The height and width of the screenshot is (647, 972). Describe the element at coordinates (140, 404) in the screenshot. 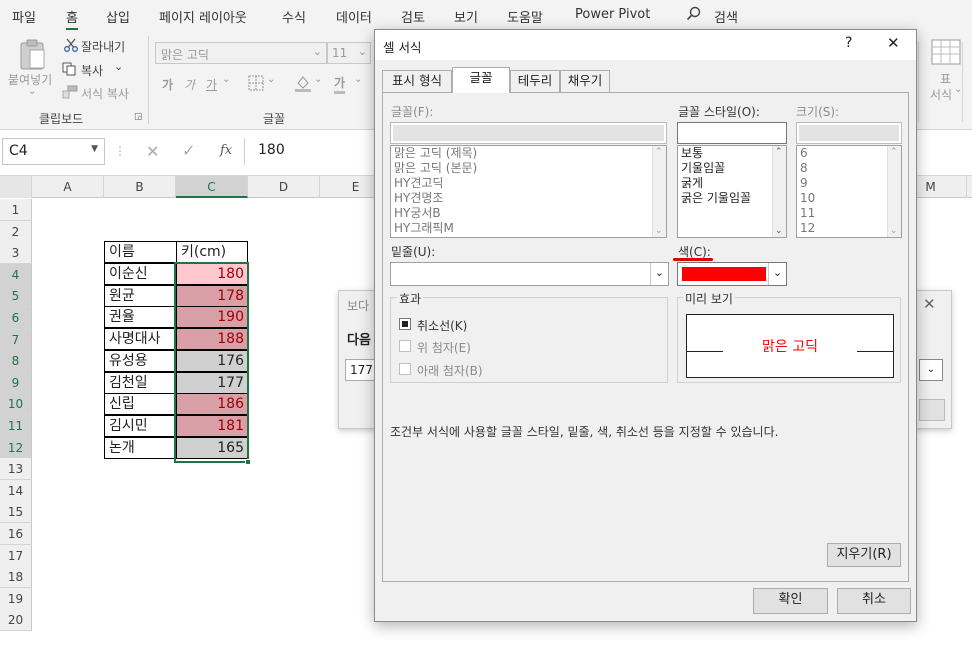

I see `name-cell: 신립` at that location.